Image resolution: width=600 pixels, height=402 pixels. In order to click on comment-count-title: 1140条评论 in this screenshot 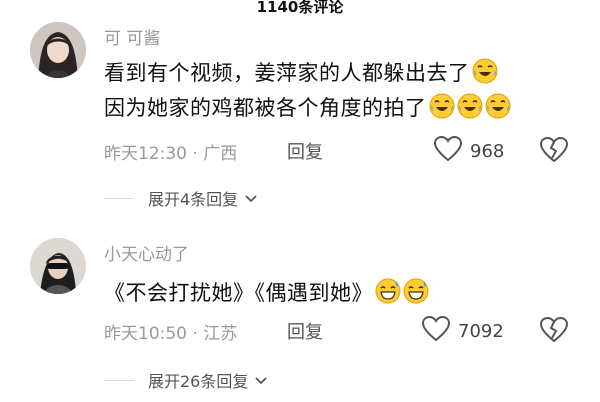, I will do `click(300, 7)`.